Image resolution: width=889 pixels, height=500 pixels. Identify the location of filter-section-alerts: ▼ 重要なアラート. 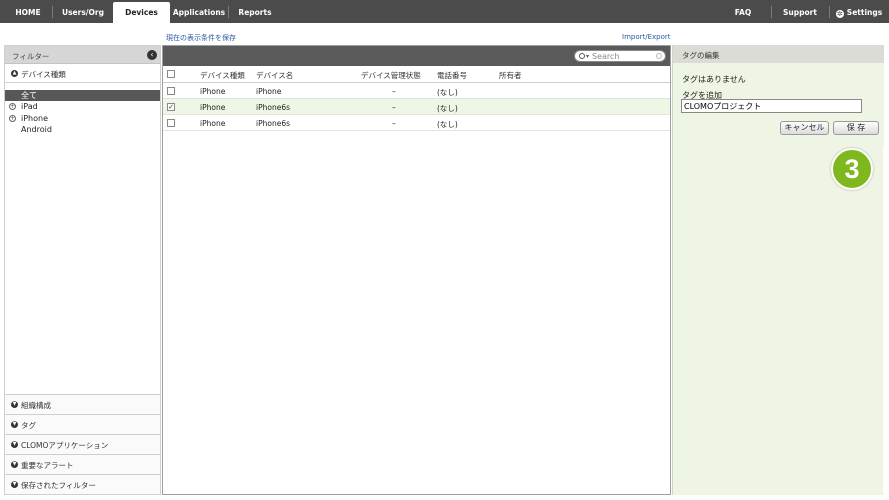
(82, 464).